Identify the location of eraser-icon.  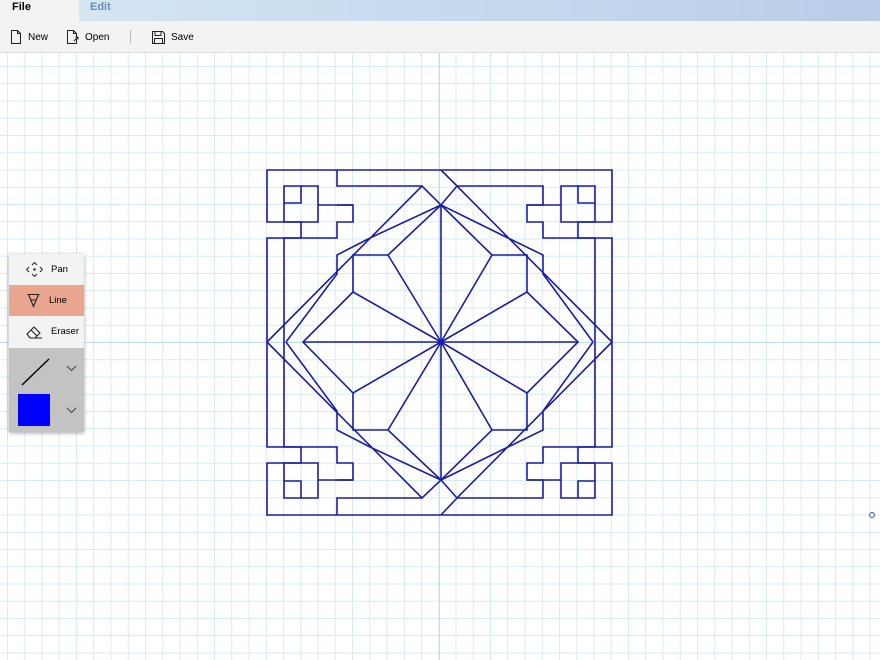
(34, 332).